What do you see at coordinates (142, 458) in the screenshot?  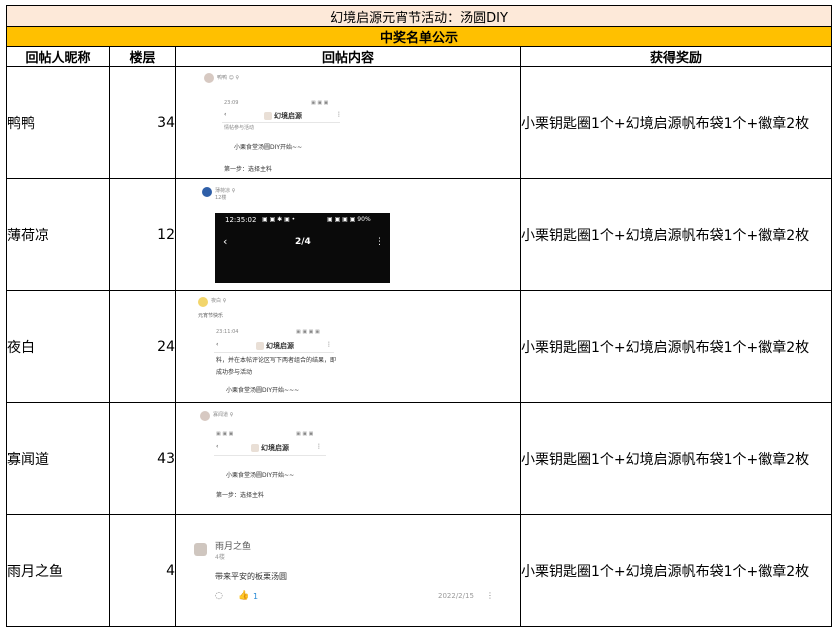 I see `floor-cell: 43` at bounding box center [142, 458].